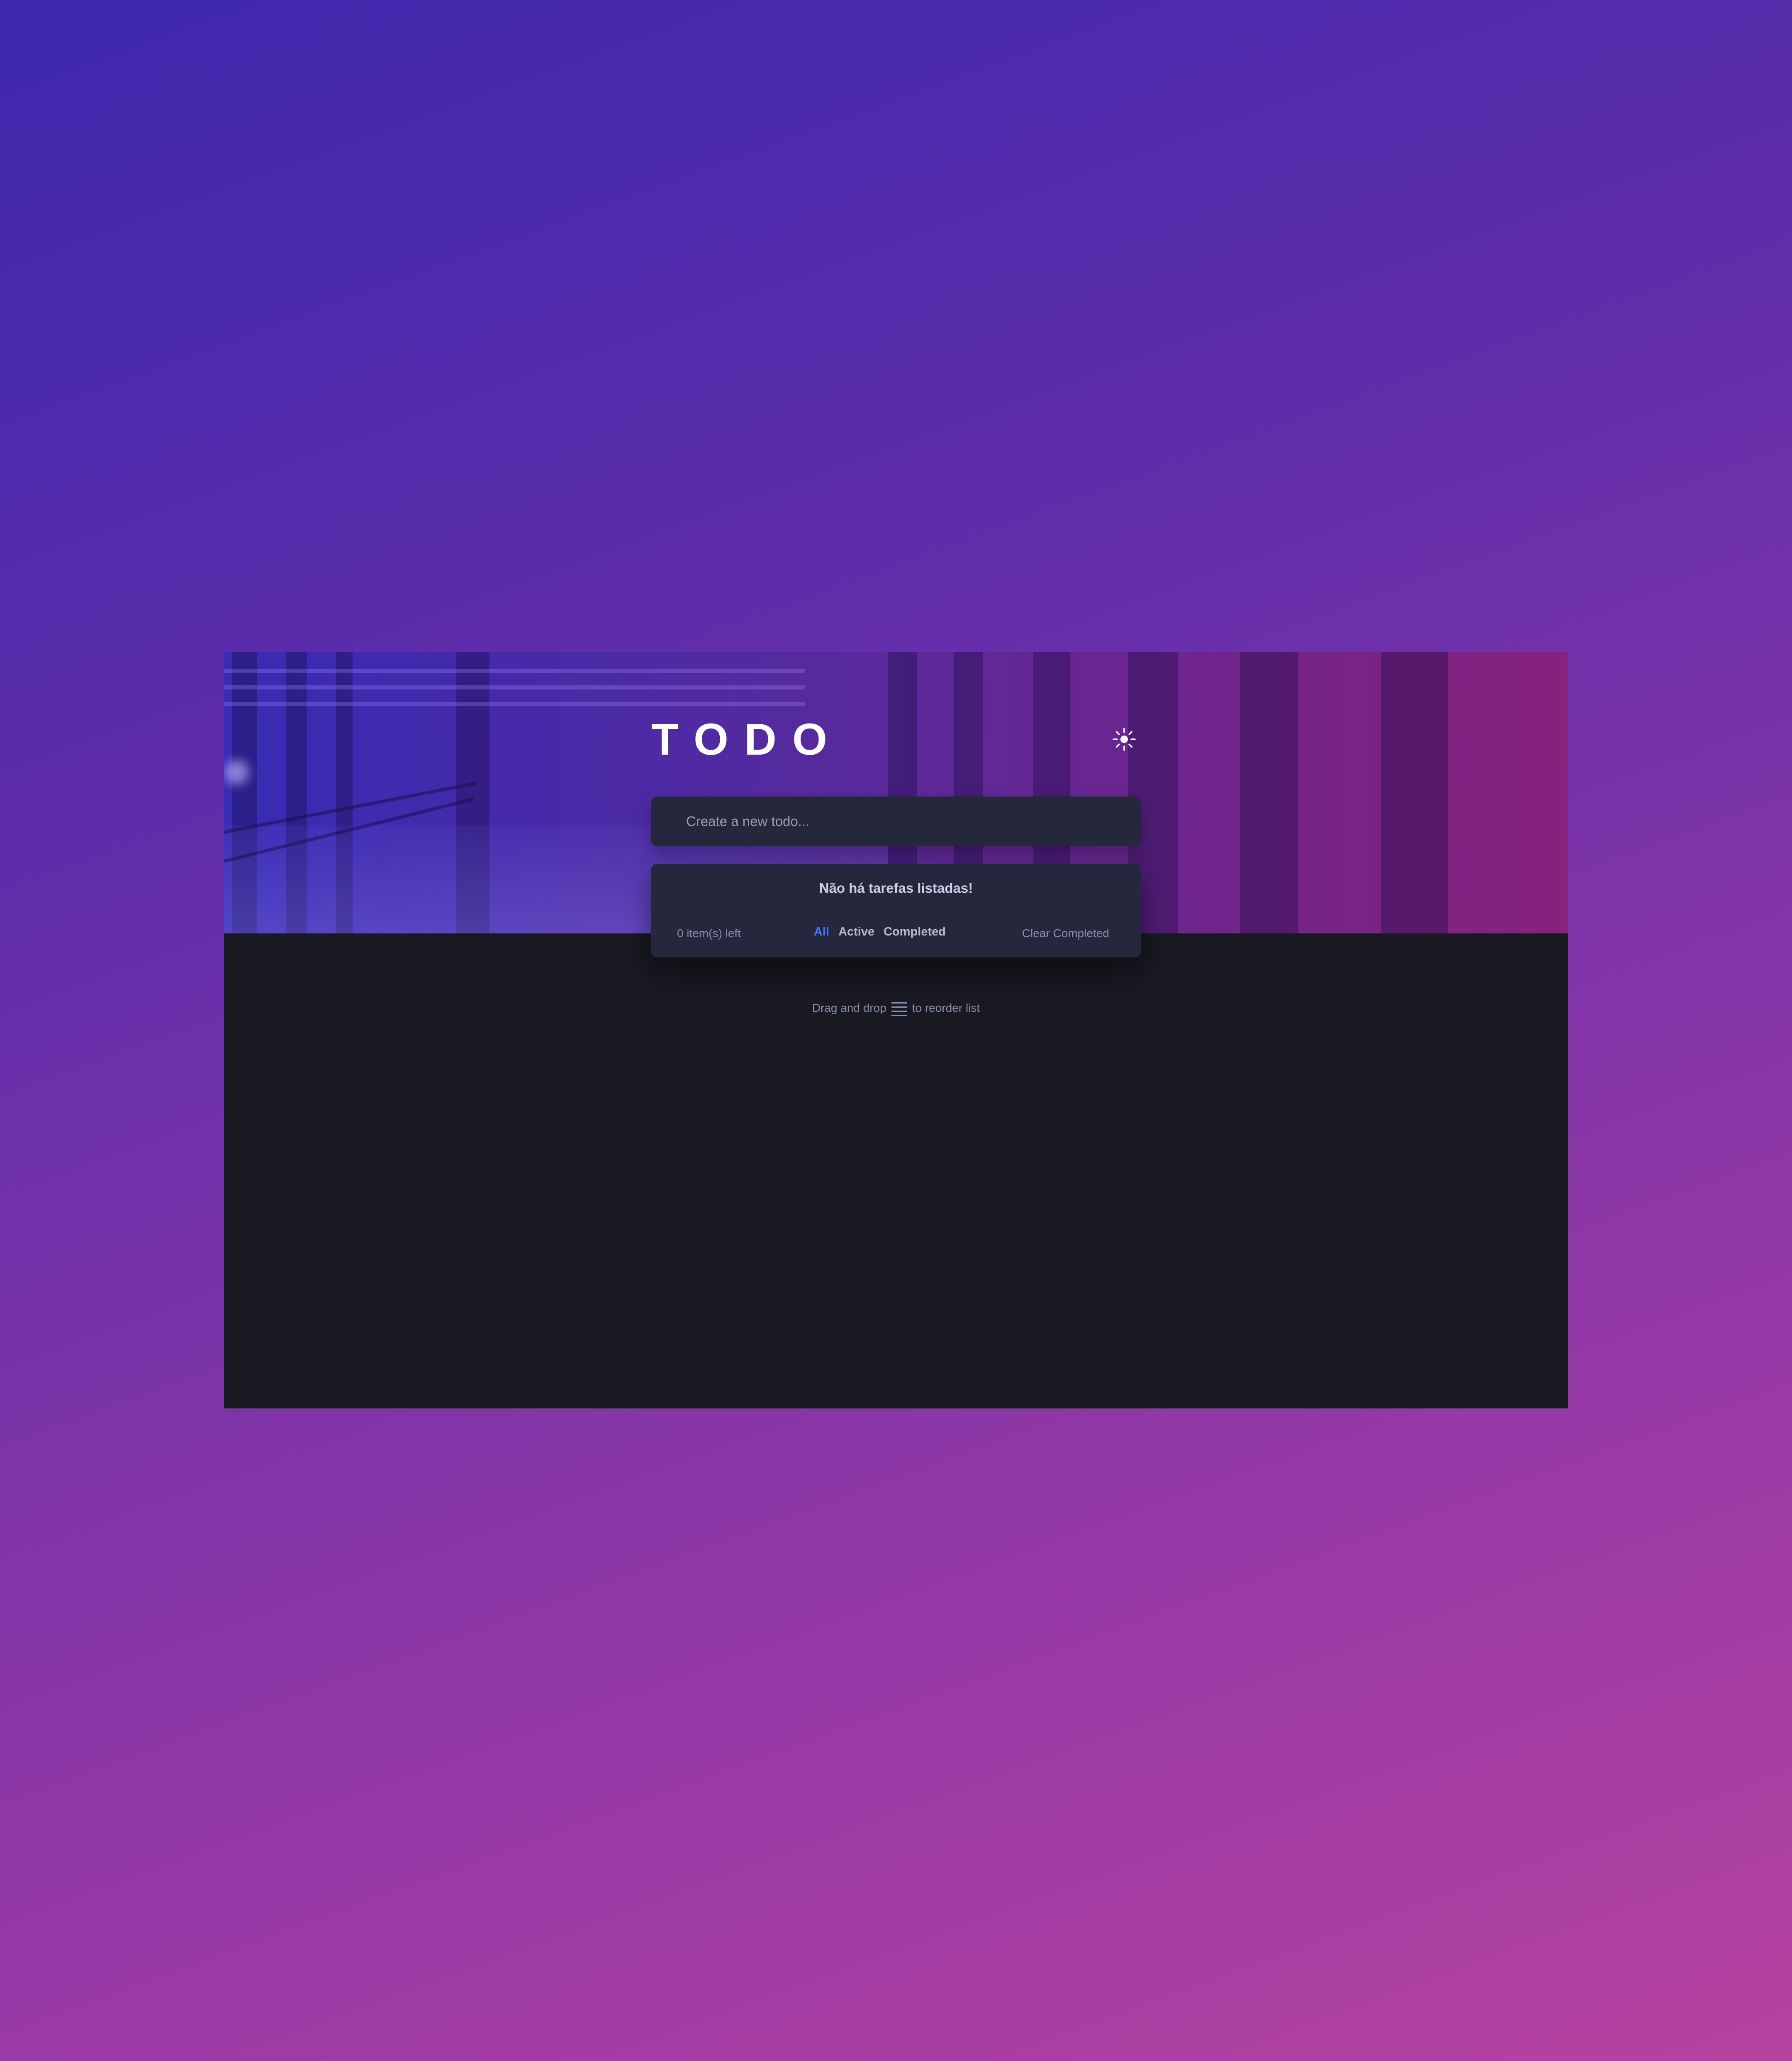 The width and height of the screenshot is (1792, 2061). Describe the element at coordinates (849, 1007) in the screenshot. I see `hint-text-before: Drag and drop` at that location.